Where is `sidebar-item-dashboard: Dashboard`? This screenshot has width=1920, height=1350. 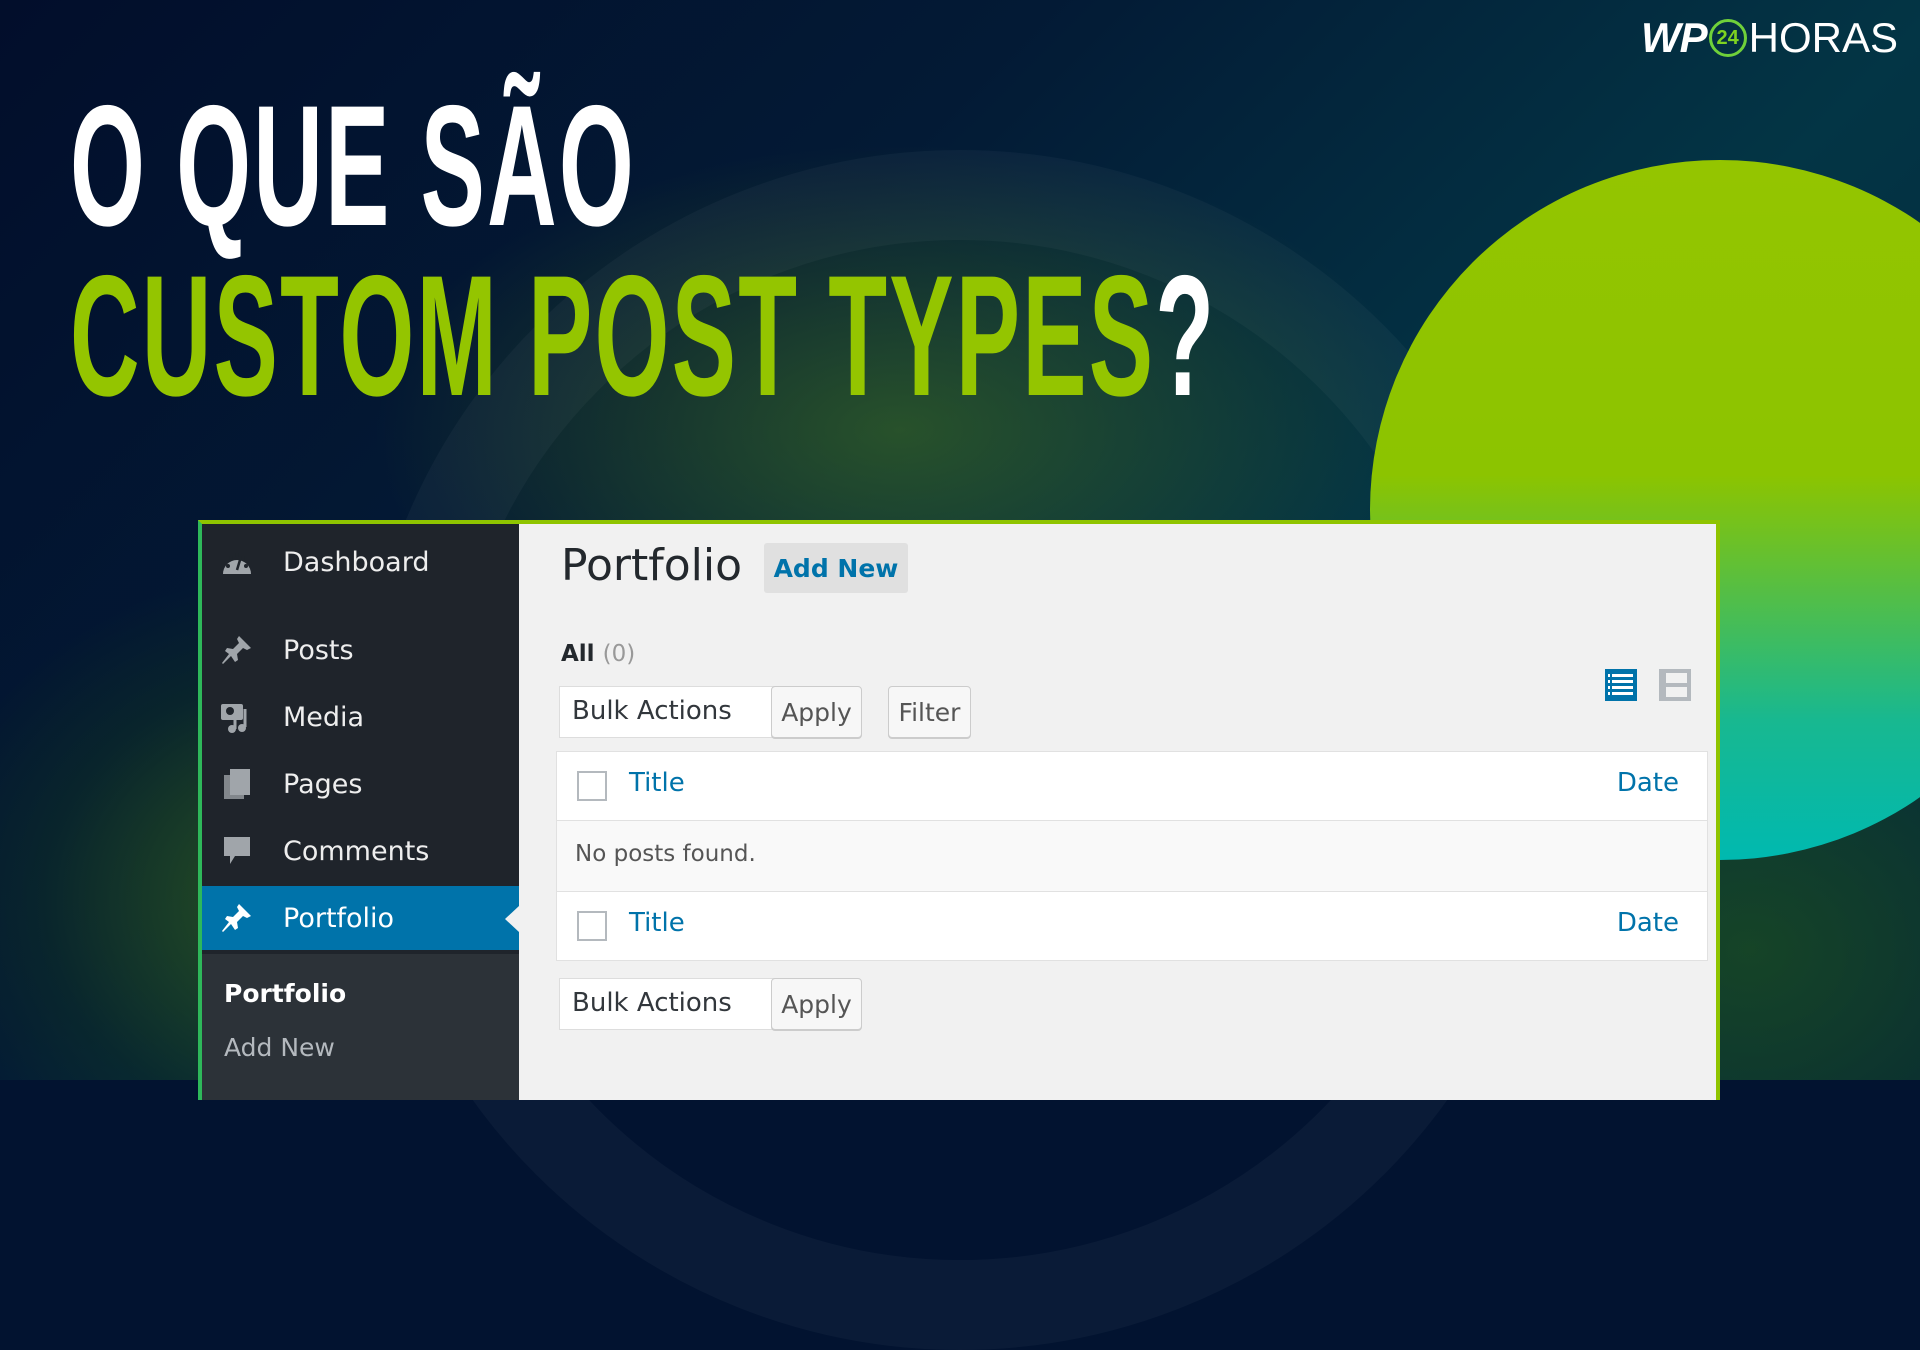 sidebar-item-dashboard: Dashboard is located at coordinates (360, 562).